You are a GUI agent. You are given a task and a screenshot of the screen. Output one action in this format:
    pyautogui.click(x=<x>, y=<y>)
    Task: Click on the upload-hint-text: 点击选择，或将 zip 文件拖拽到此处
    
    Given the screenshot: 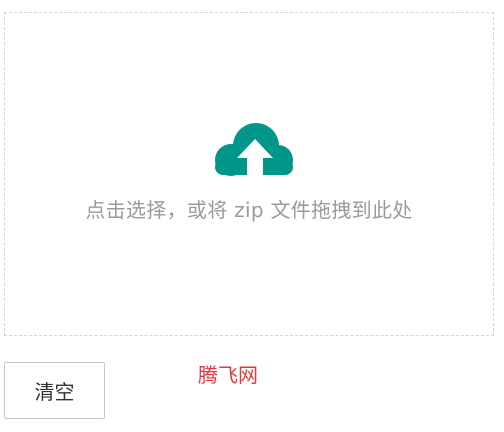 What is the action you would take?
    pyautogui.click(x=249, y=210)
    